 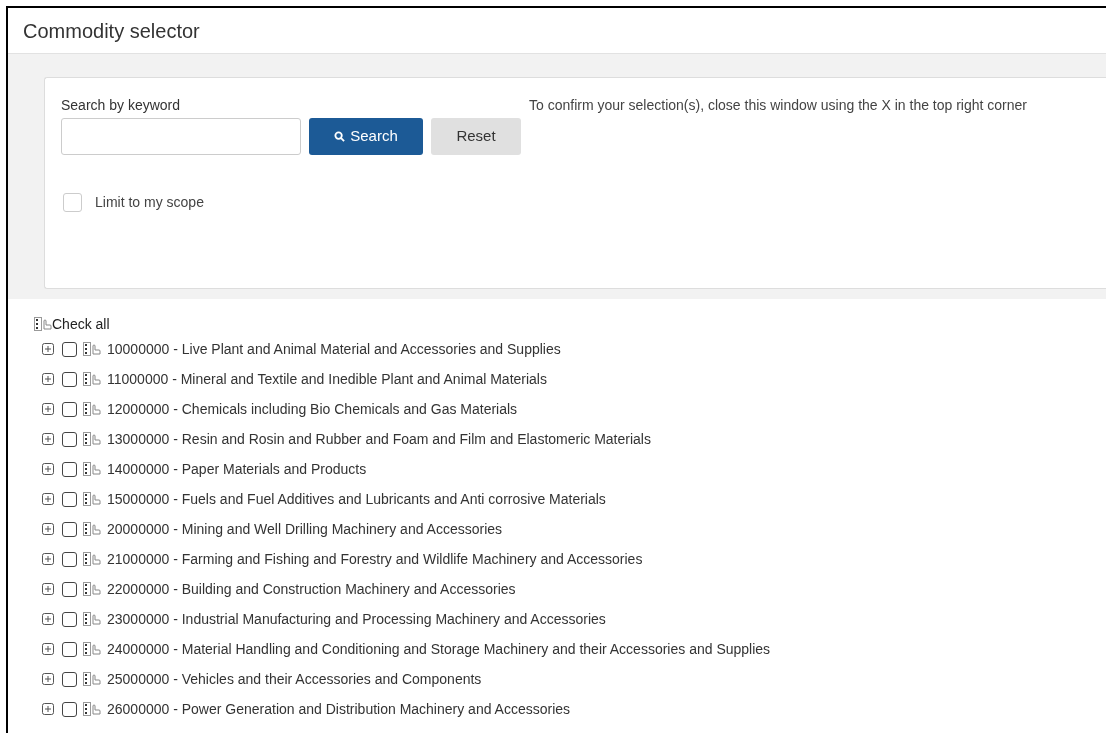 I want to click on tree-item-label: 13000000 - Resin and Rosin and Rubber and Foam and Film and Elastomeric Materials, so click(x=379, y=439).